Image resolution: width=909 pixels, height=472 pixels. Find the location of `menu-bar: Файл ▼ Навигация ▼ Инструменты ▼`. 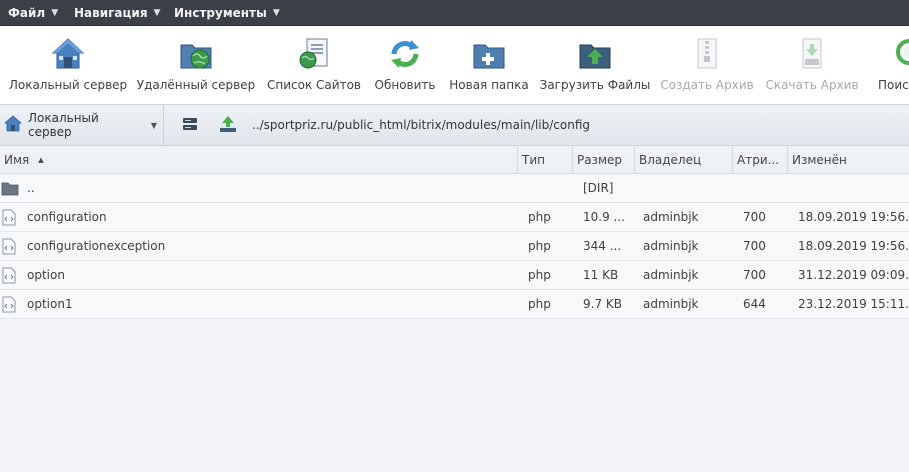

menu-bar: Файл ▼ Навигация ▼ Инструменты ▼ is located at coordinates (454, 13).